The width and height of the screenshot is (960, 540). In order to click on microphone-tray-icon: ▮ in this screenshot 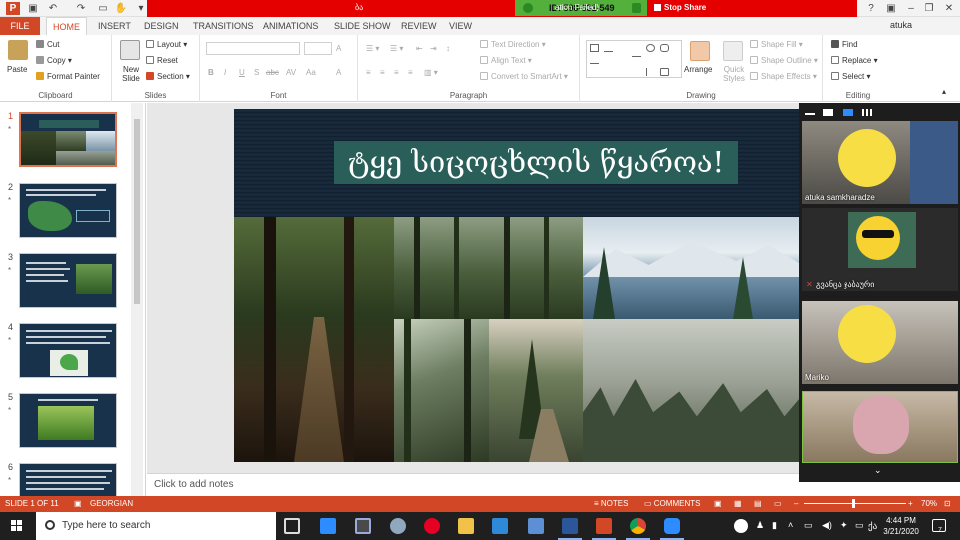, I will do `click(774, 525)`.